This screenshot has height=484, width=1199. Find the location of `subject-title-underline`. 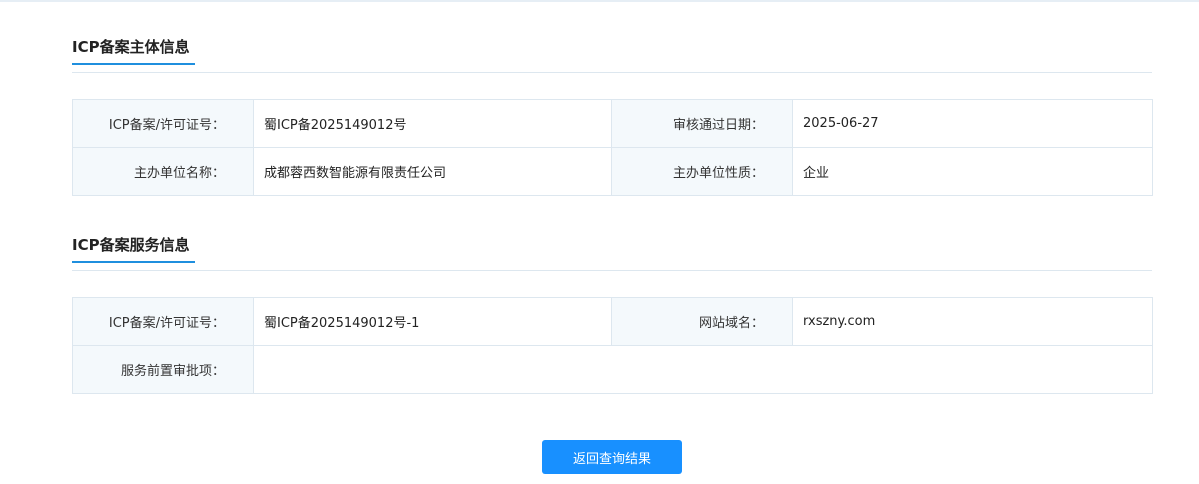

subject-title-underline is located at coordinates (133, 64).